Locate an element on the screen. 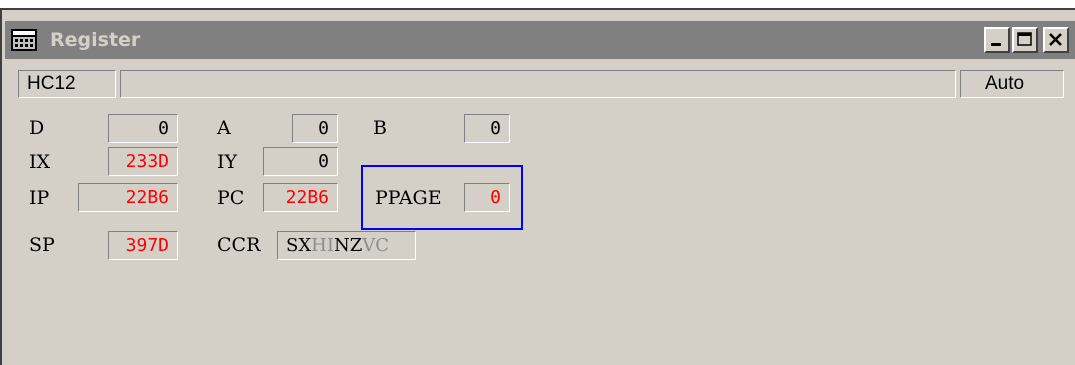 This screenshot has width=1075, height=365. close-icon is located at coordinates (1055, 39).